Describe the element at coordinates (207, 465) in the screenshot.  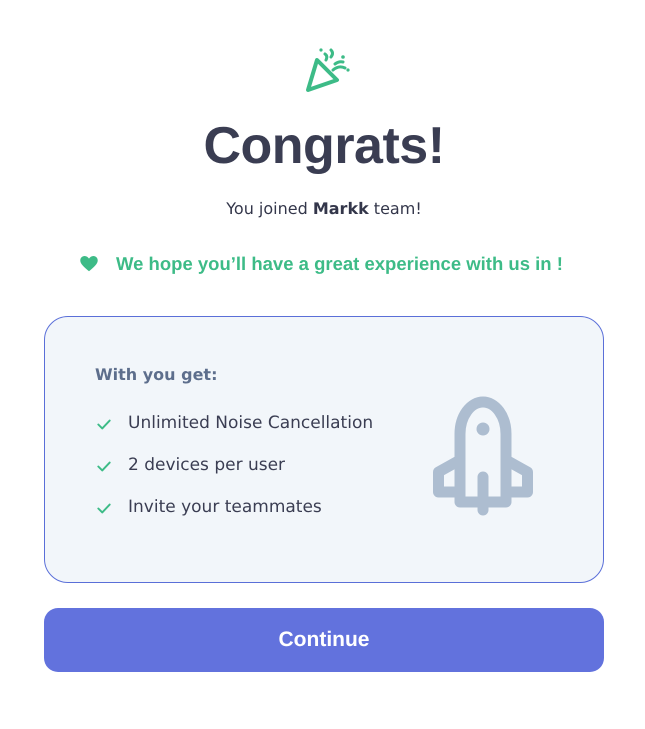
I see `feature-text: 2 devices per user` at that location.